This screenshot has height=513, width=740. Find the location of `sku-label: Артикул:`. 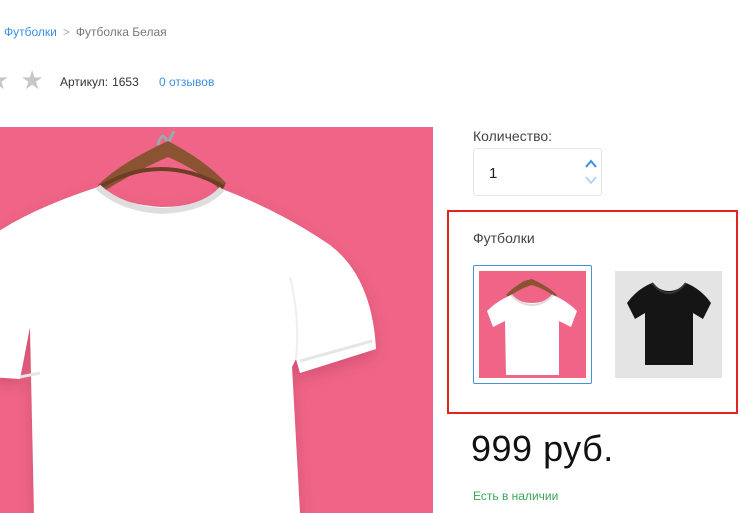

sku-label: Артикул: is located at coordinates (84, 82).